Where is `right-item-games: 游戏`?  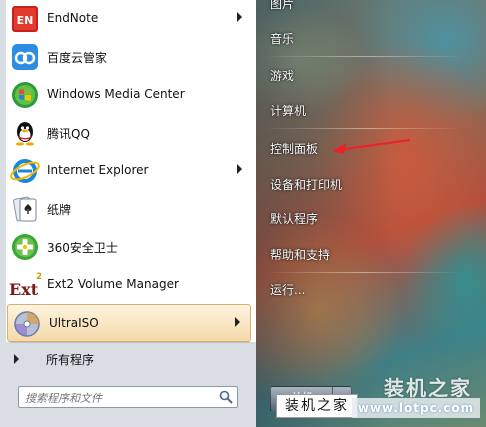
right-item-games: 游戏 is located at coordinates (282, 76).